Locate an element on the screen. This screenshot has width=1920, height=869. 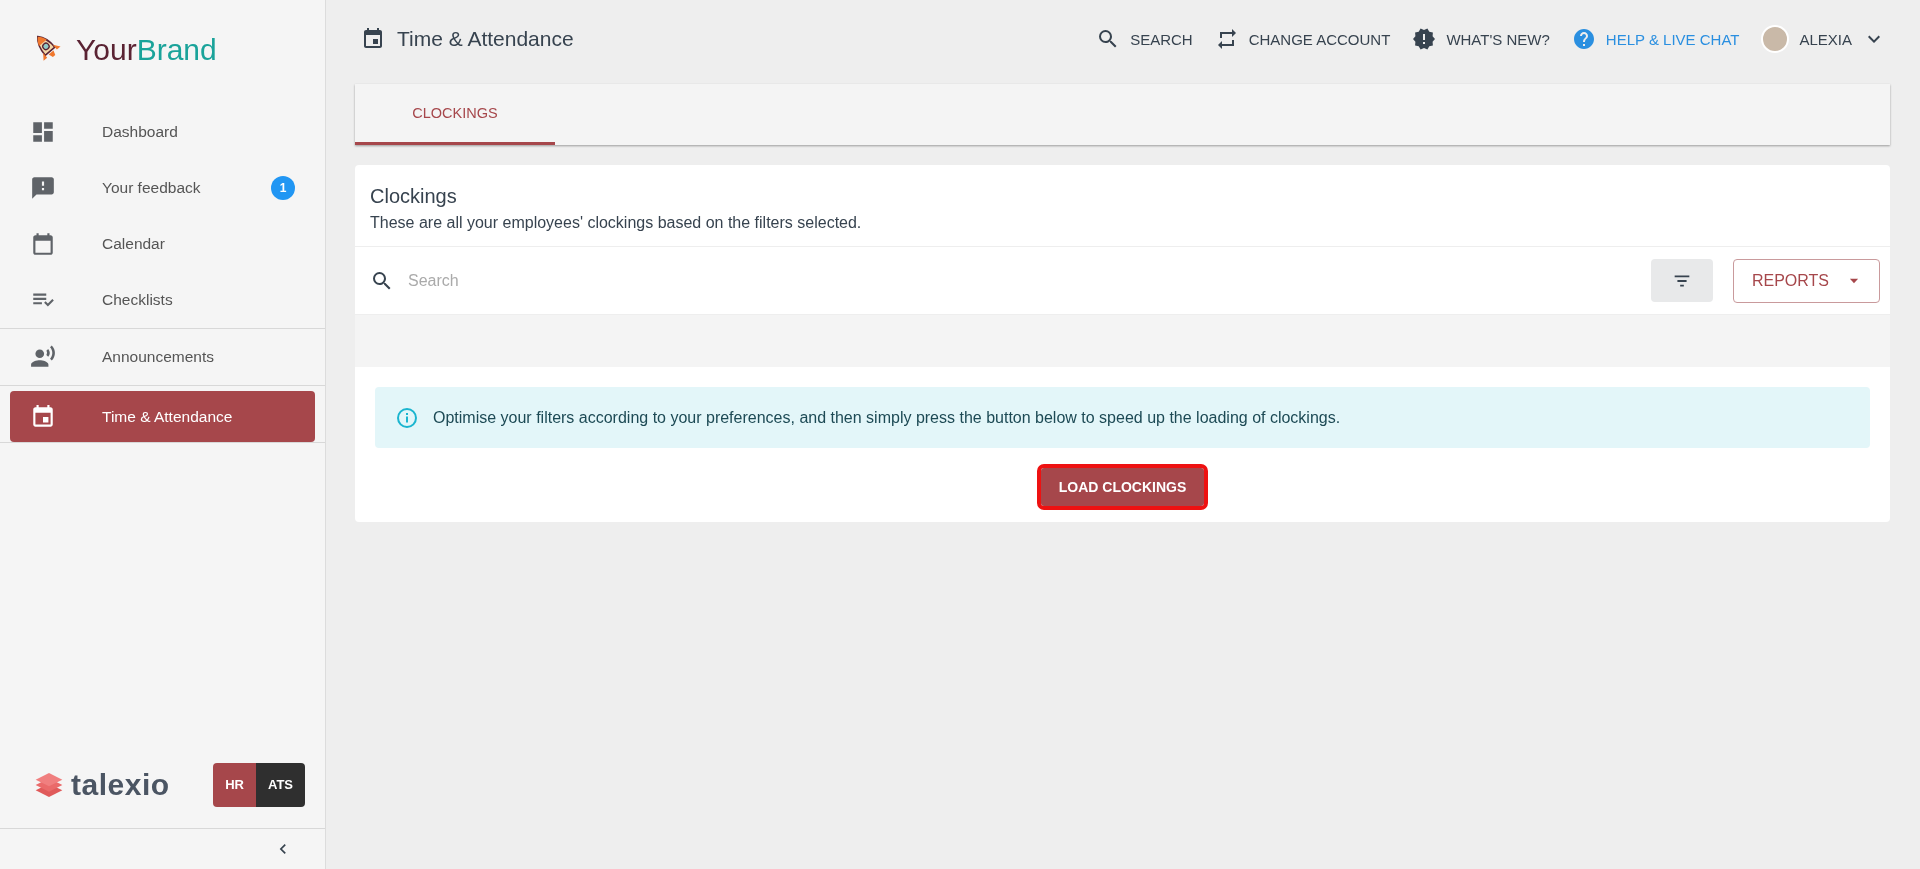
count-badge: 1 is located at coordinates (283, 188).